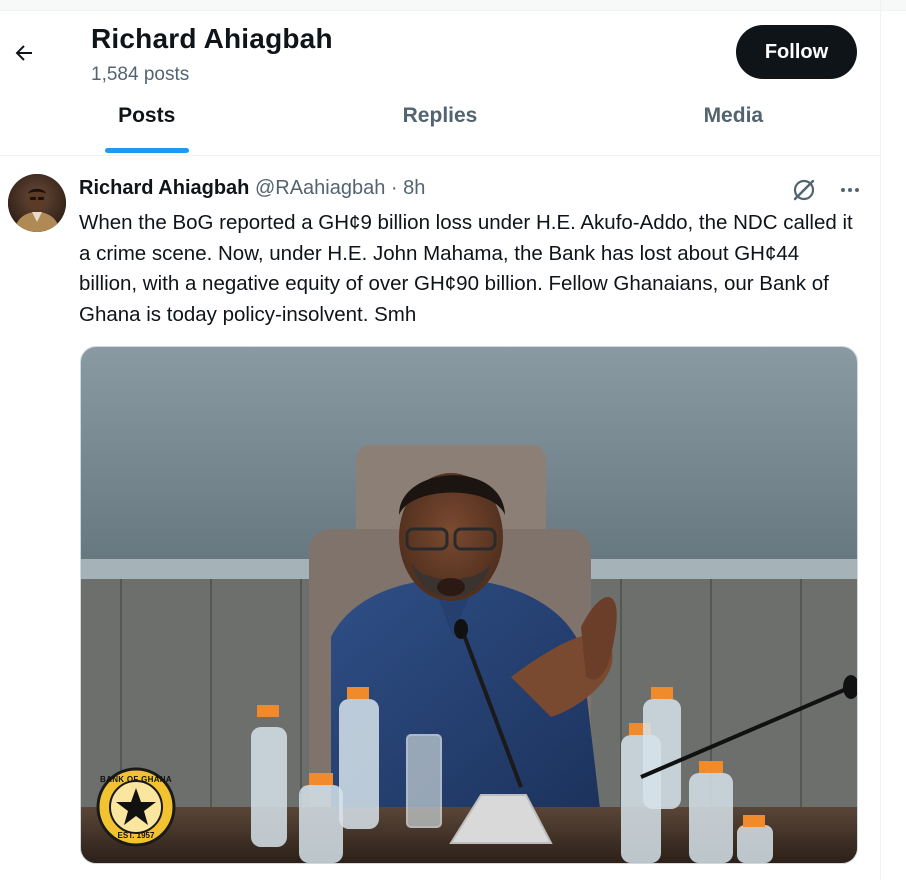 This screenshot has height=880, width=906. Describe the element at coordinates (252, 188) in the screenshot. I see `post-header: Richard Ahiagbah @RAahiagbah · 8h` at that location.